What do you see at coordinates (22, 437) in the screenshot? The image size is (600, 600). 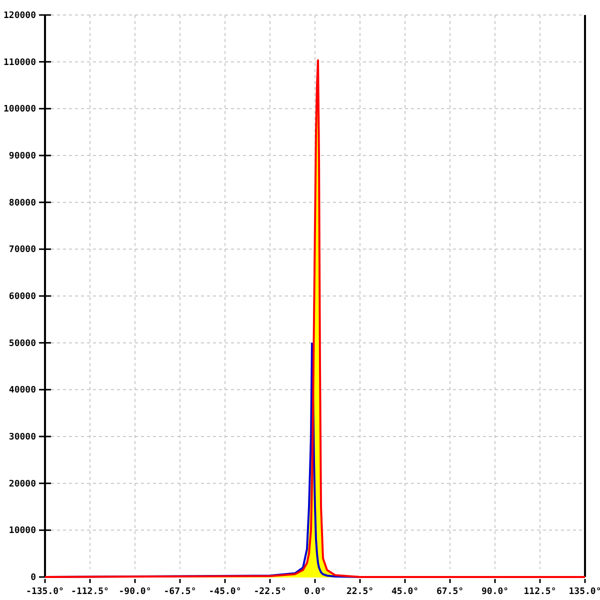 I see `tick-label: 30000` at bounding box center [22, 437].